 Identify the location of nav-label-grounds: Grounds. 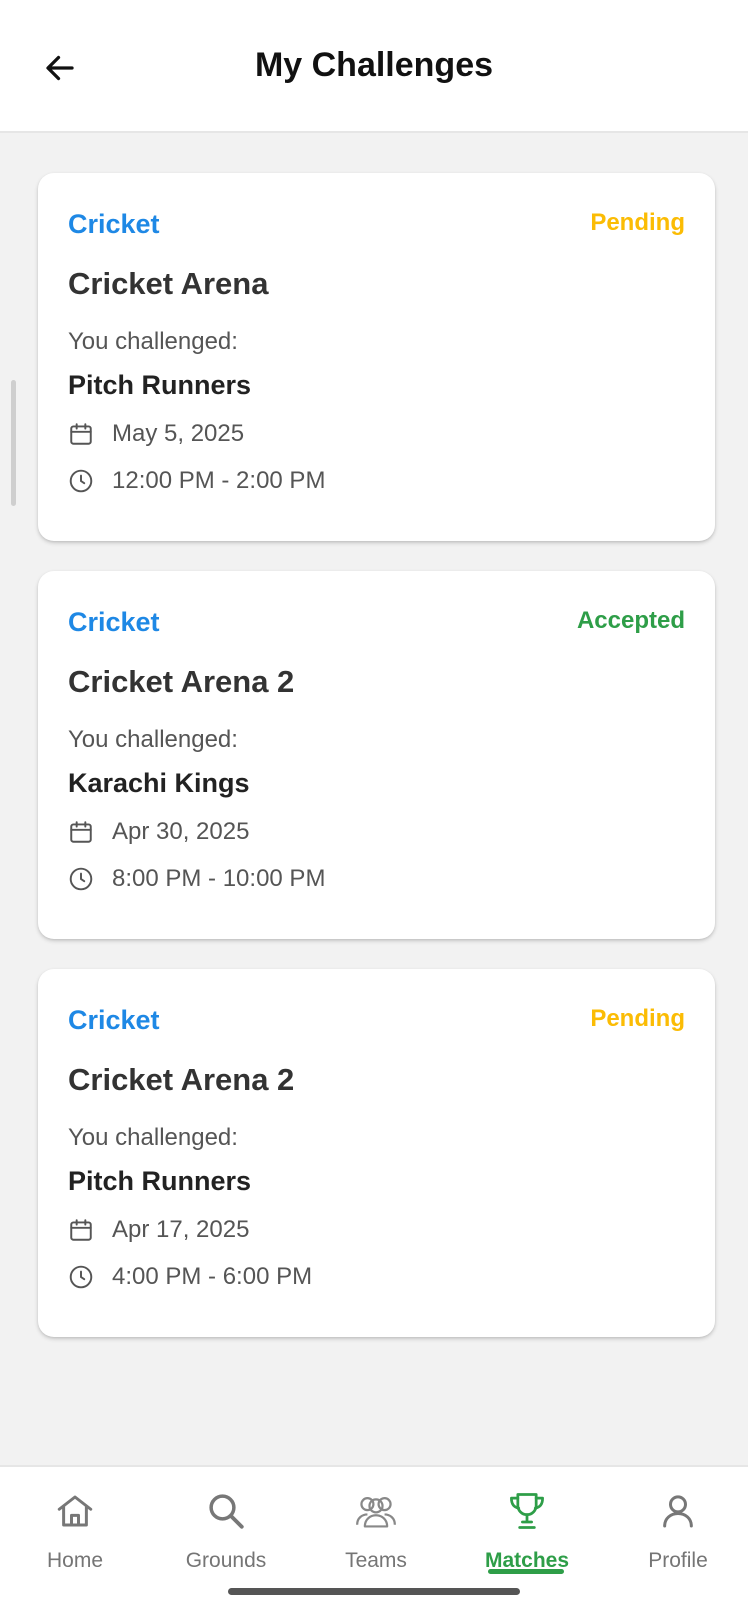
(226, 1560).